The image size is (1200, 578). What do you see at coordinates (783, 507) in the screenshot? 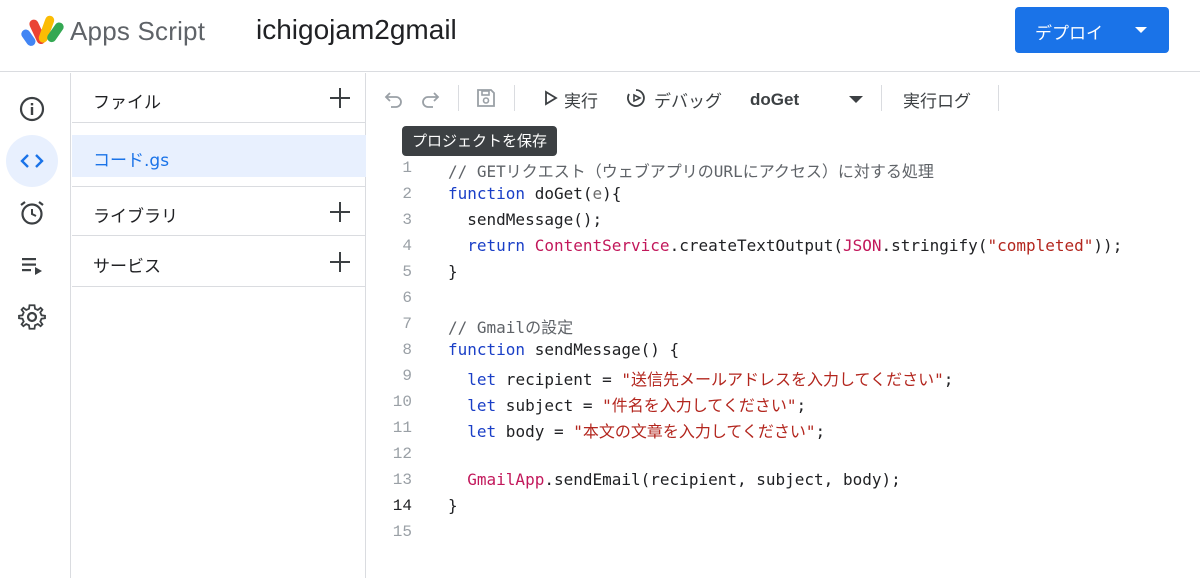
I see `code-line: 14}` at bounding box center [783, 507].